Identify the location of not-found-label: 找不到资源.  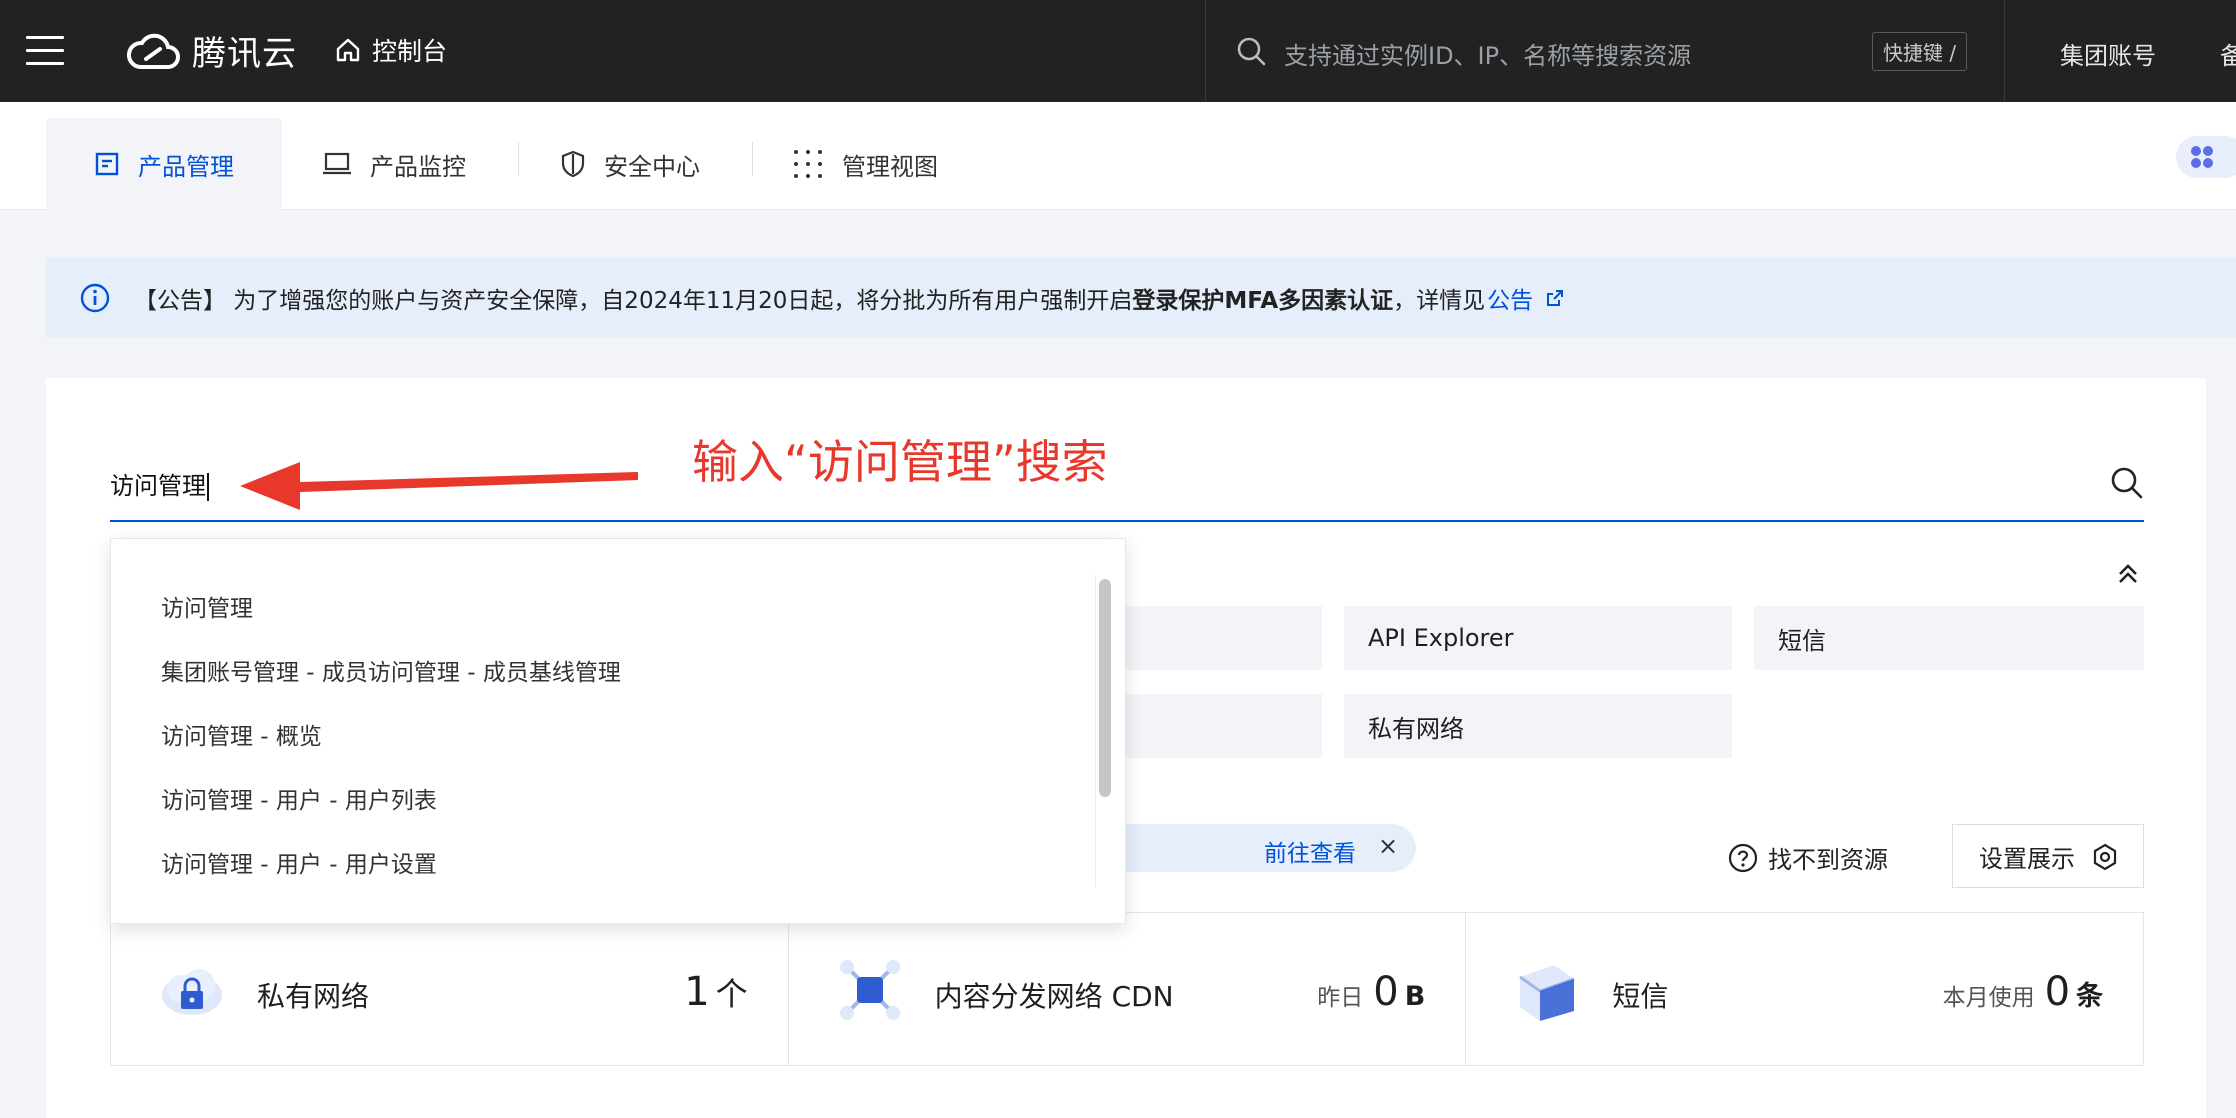
(1828, 860).